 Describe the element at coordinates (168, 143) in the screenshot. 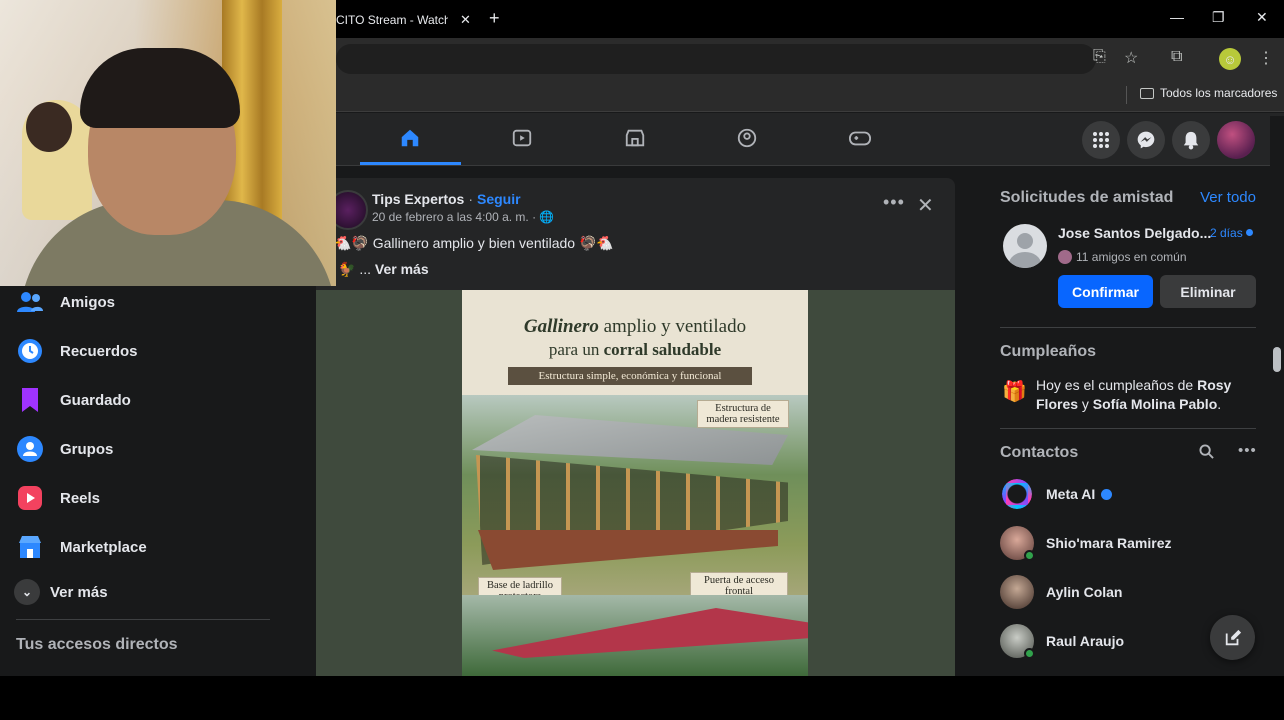

I see `webcam-overlay` at that location.